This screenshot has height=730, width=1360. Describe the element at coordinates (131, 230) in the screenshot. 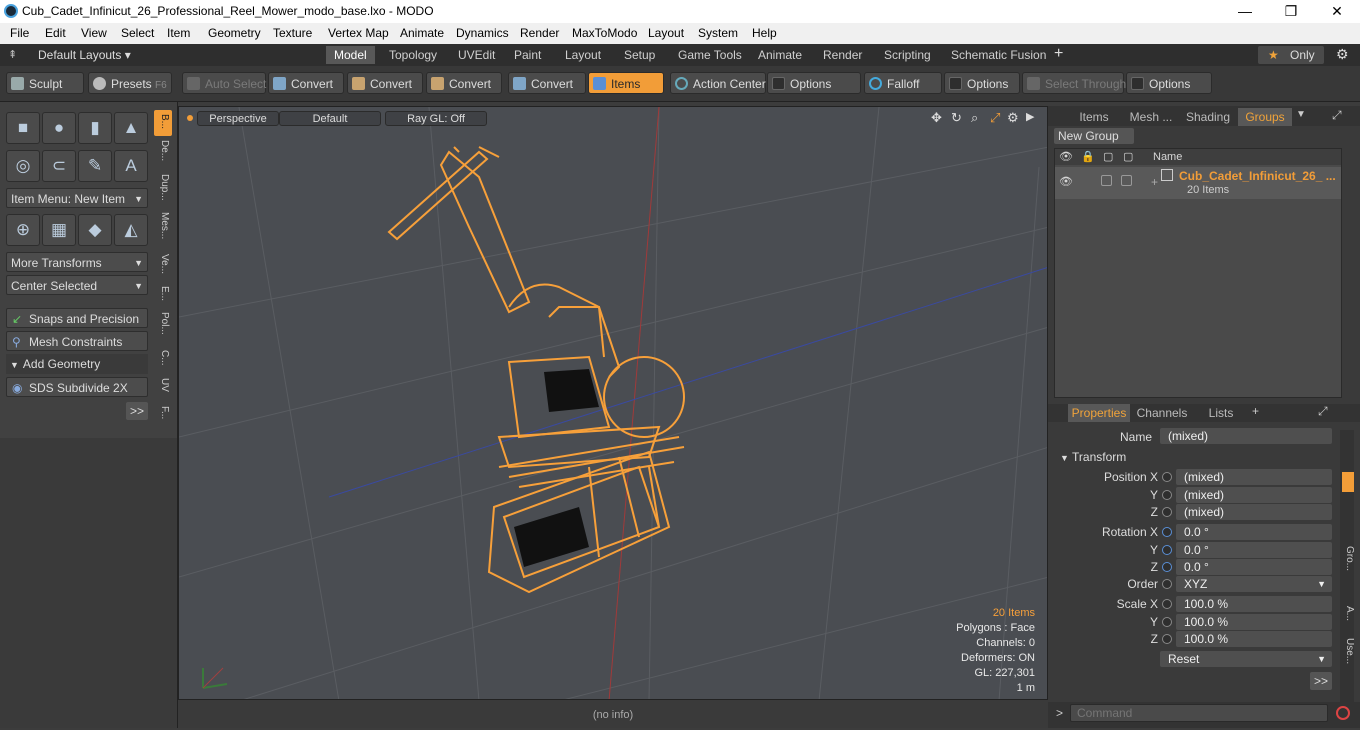

I see `plane-icon: ◭` at that location.